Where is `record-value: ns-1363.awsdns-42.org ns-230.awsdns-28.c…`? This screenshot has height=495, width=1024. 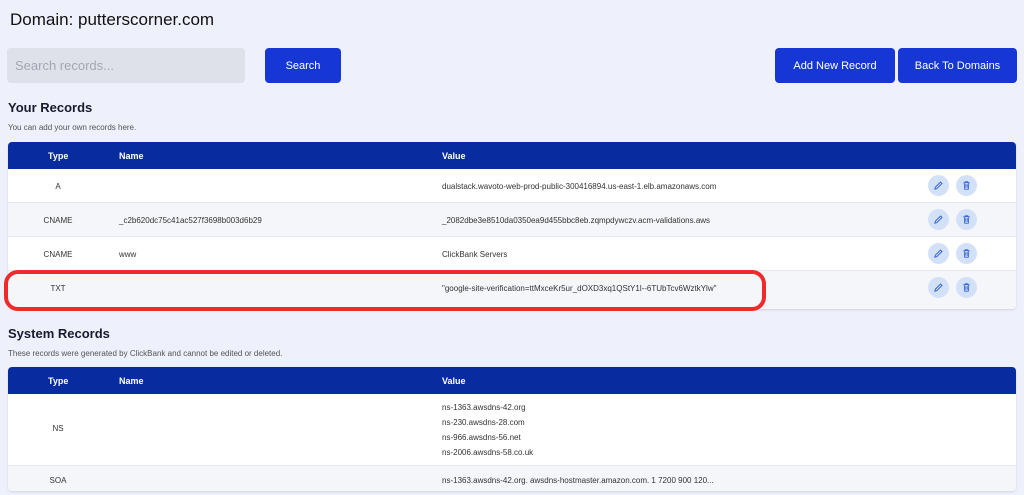 record-value: ns-1363.awsdns-42.org ns-230.awsdns-28.c… is located at coordinates (487, 430).